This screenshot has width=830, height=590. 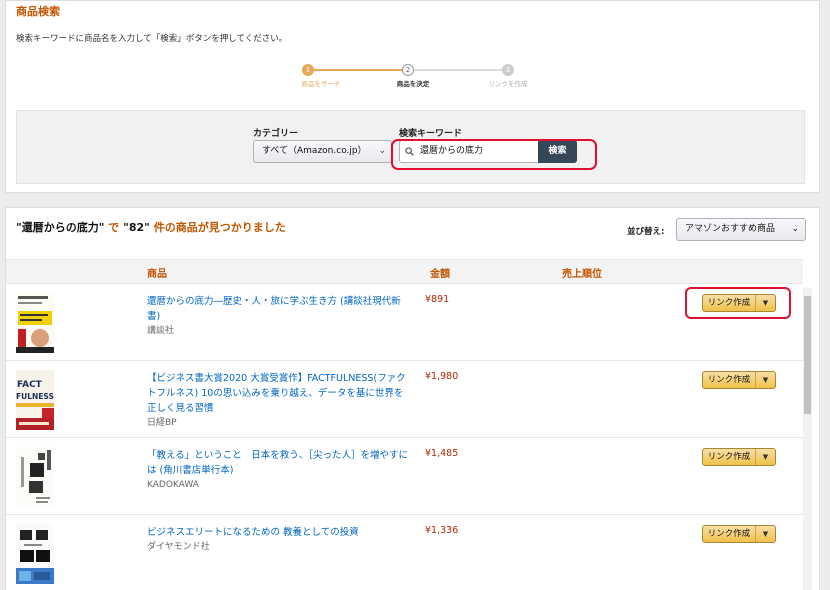 What do you see at coordinates (321, 84) in the screenshot?
I see `step-1-label: 商品をサーチ` at bounding box center [321, 84].